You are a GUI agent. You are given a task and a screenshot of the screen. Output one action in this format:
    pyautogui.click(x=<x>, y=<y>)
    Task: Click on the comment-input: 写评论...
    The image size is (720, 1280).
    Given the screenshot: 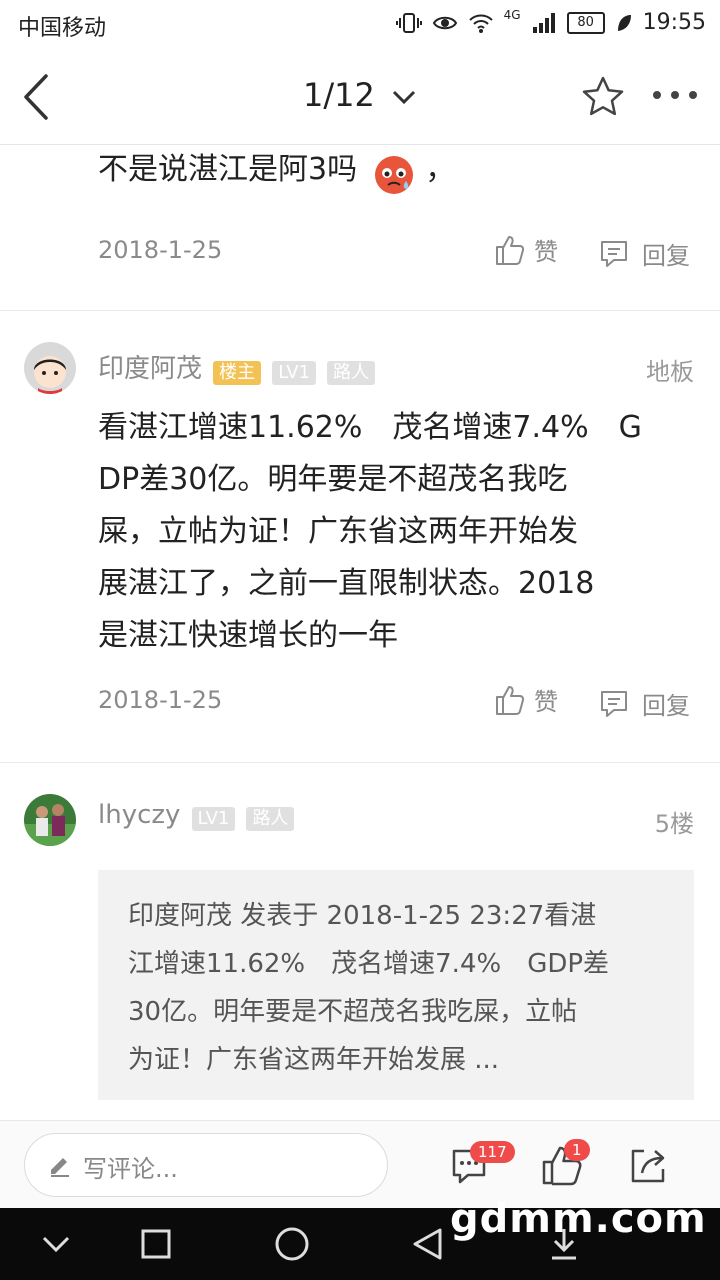 What is the action you would take?
    pyautogui.click(x=206, y=1165)
    